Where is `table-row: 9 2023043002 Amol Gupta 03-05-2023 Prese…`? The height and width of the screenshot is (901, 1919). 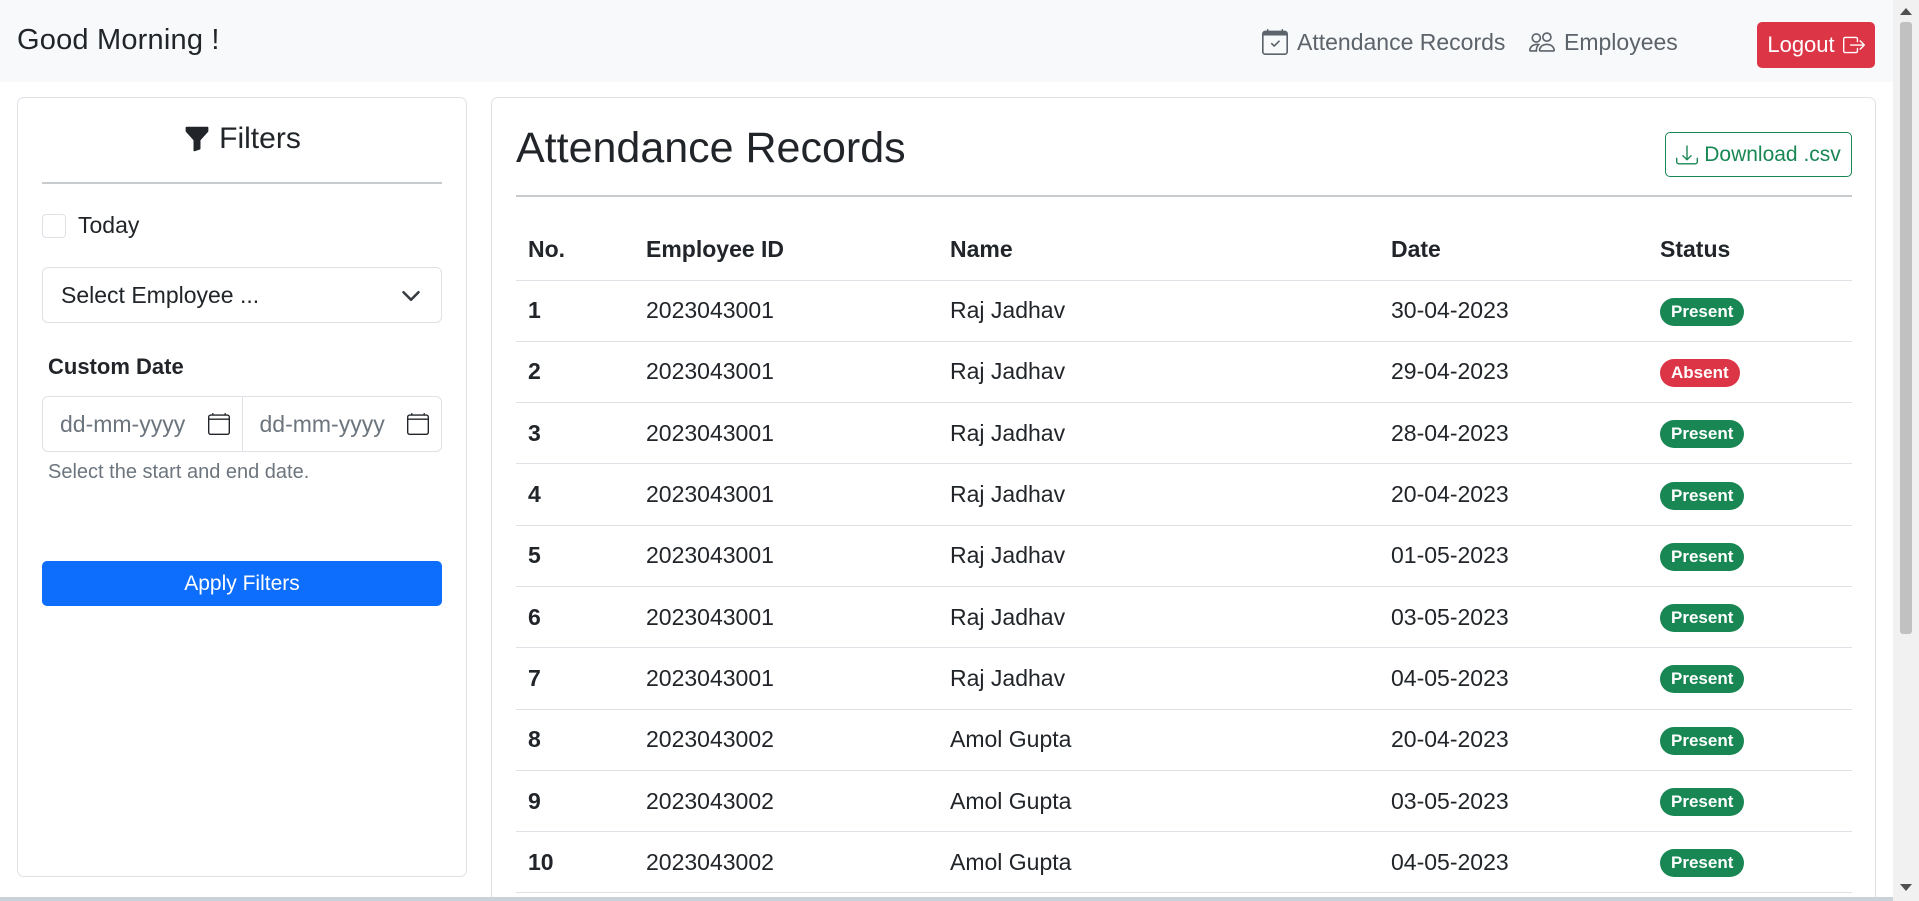 table-row: 9 2023043002 Amol Gupta 03-05-2023 Prese… is located at coordinates (1184, 801).